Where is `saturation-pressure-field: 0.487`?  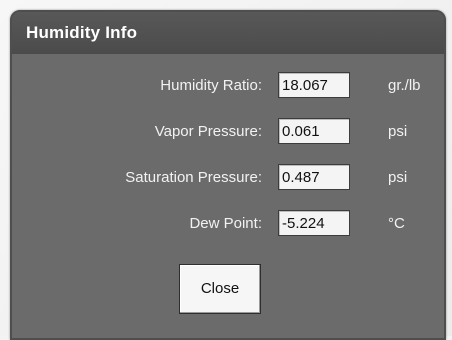 saturation-pressure-field: 0.487 is located at coordinates (314, 177).